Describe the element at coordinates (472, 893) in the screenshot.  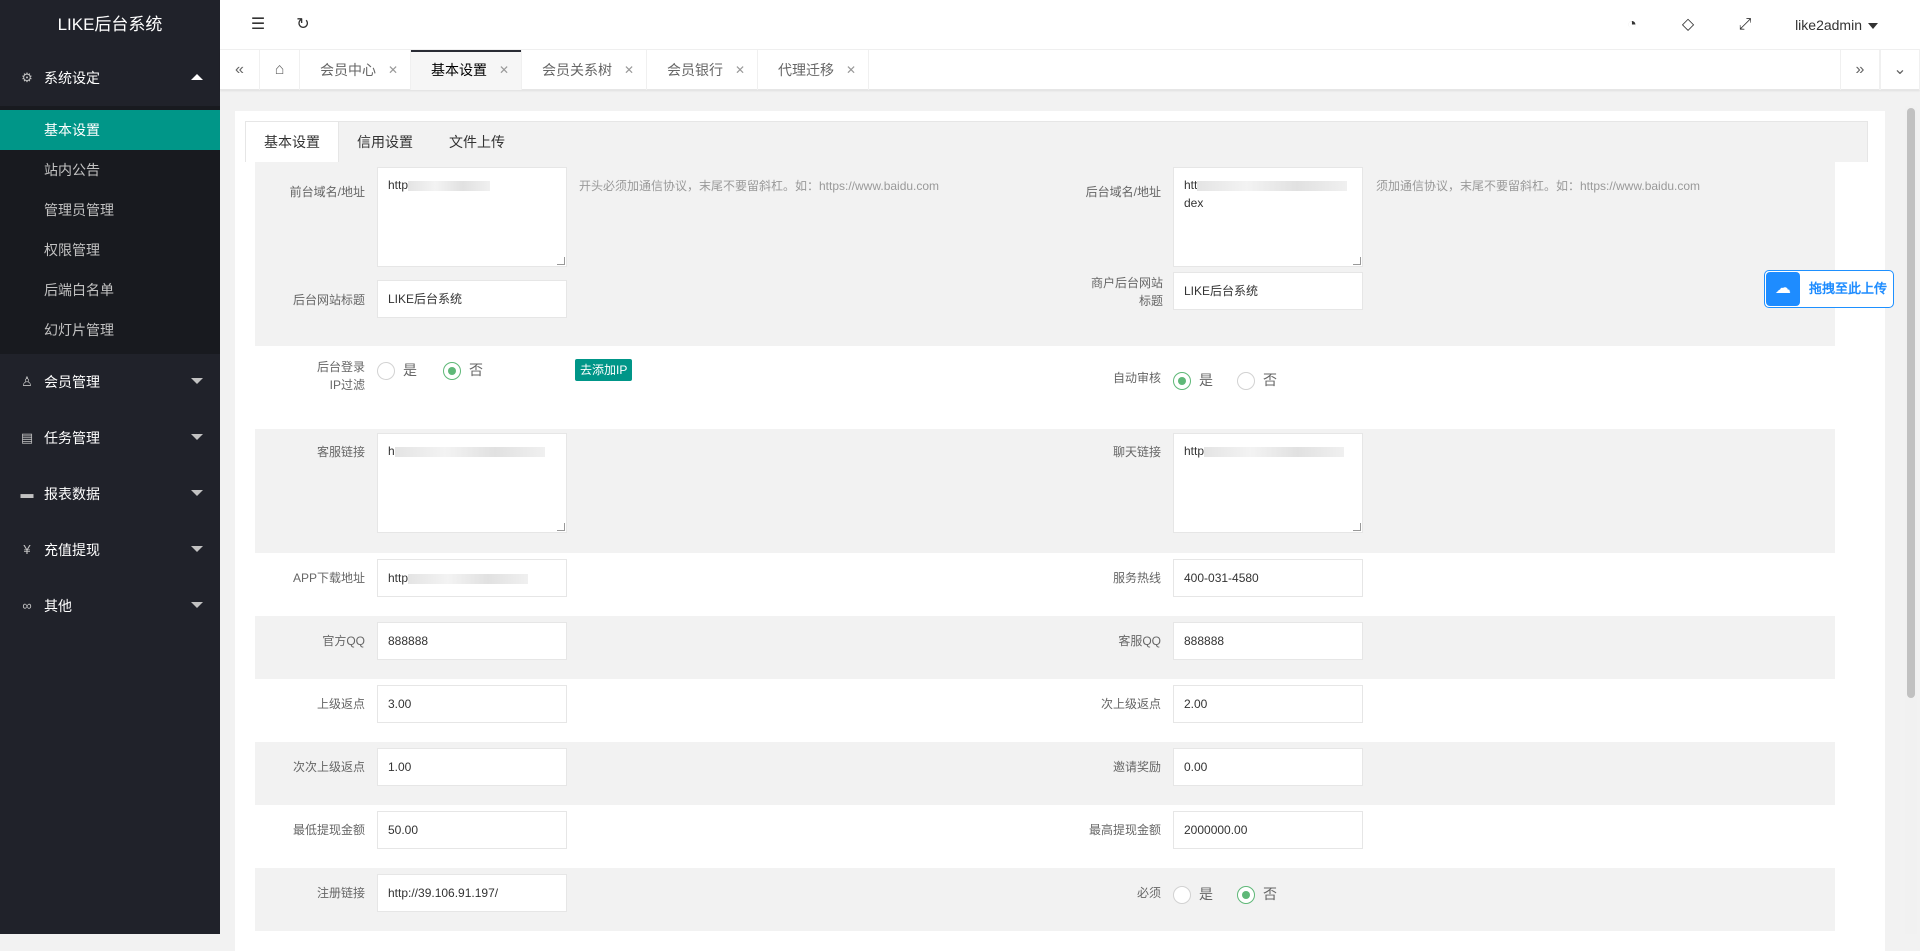
I see `register-link-input: http://39.106.91.197/` at that location.